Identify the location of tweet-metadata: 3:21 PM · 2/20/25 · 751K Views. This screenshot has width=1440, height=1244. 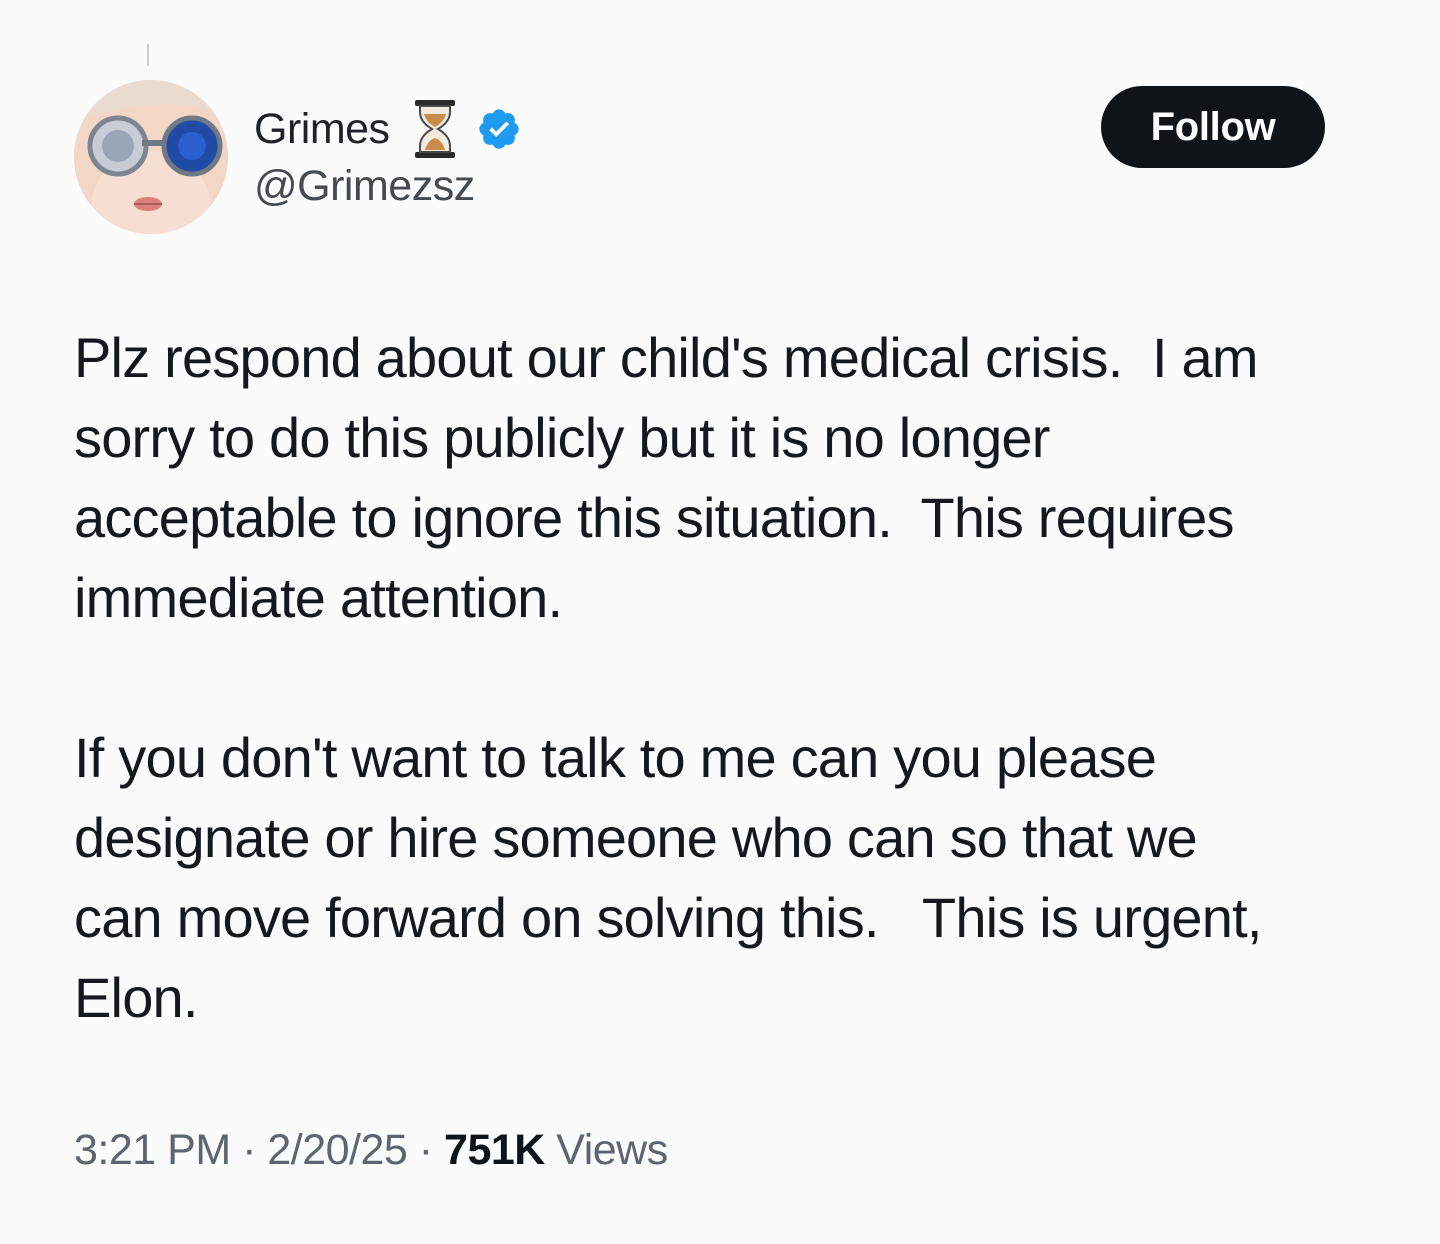
(371, 1150).